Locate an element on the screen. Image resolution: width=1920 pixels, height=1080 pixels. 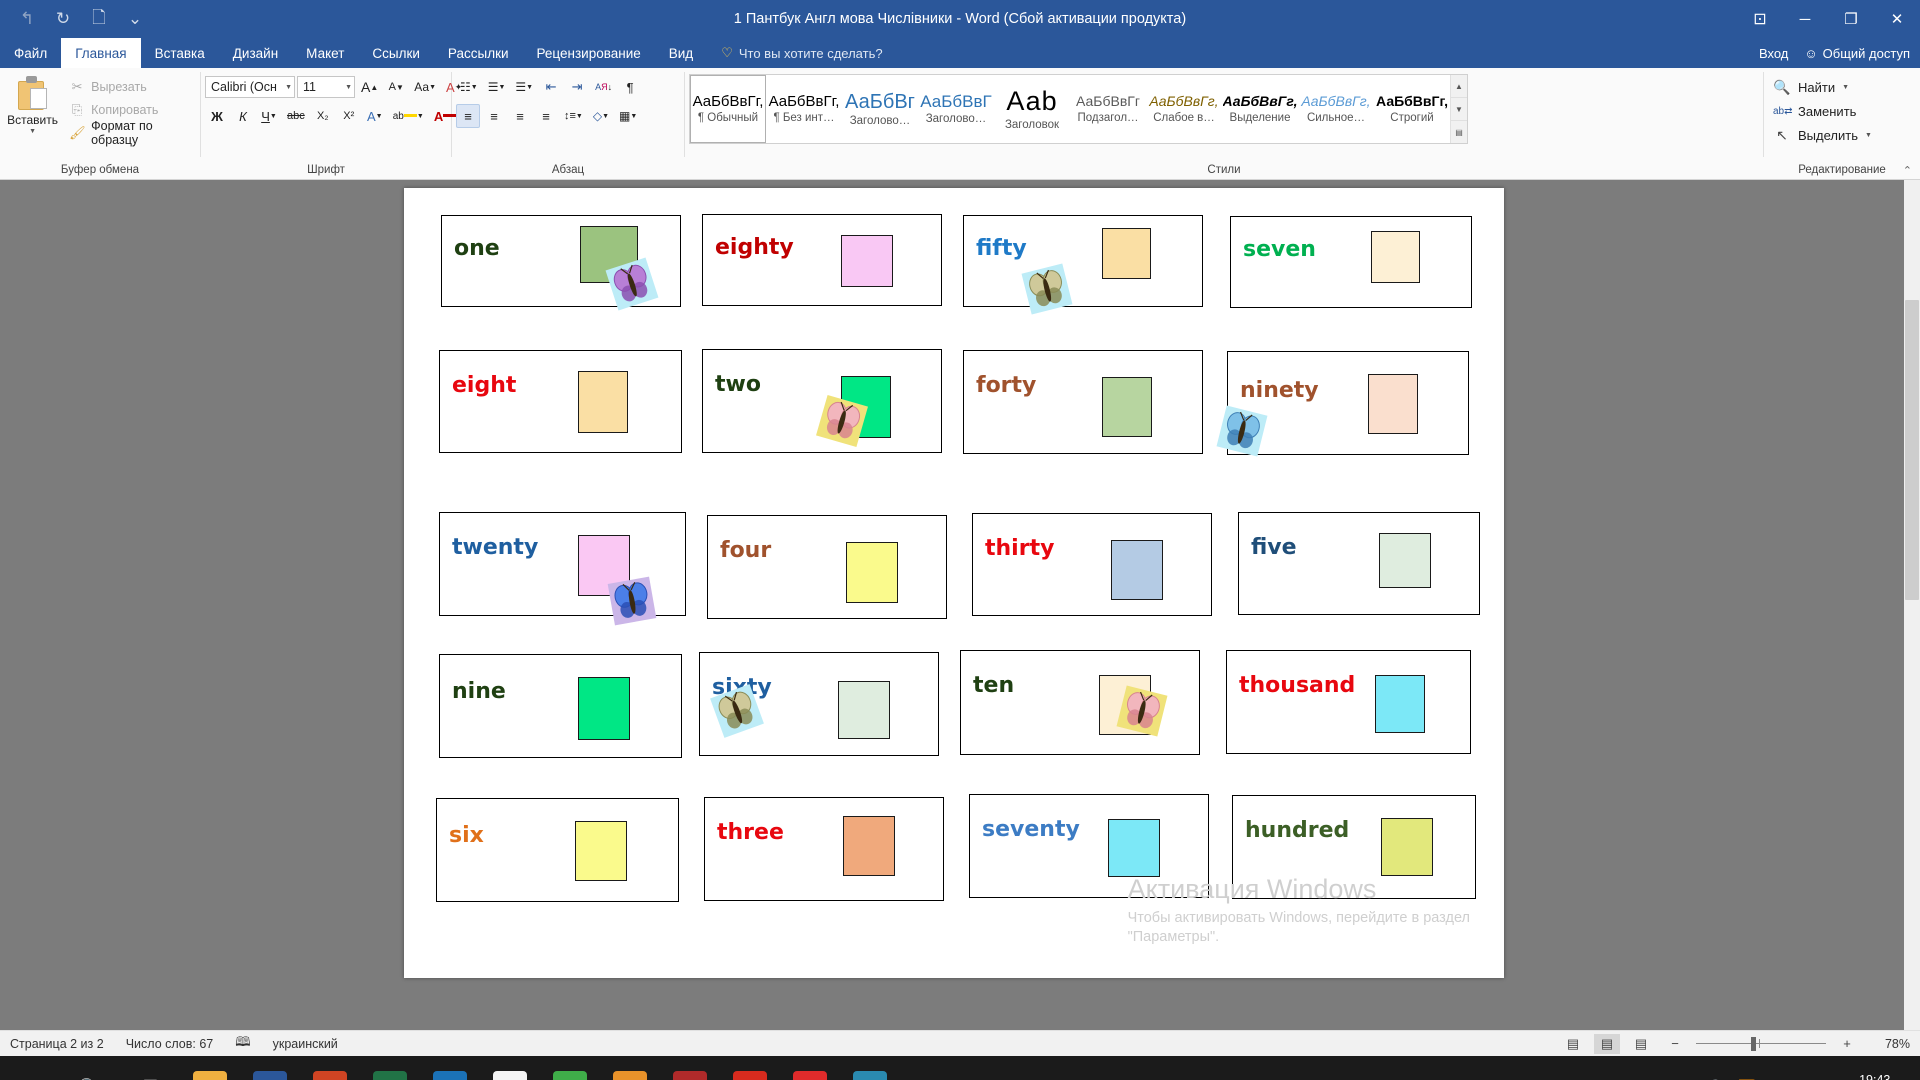
align-center-button: ≡ is located at coordinates (494, 116).